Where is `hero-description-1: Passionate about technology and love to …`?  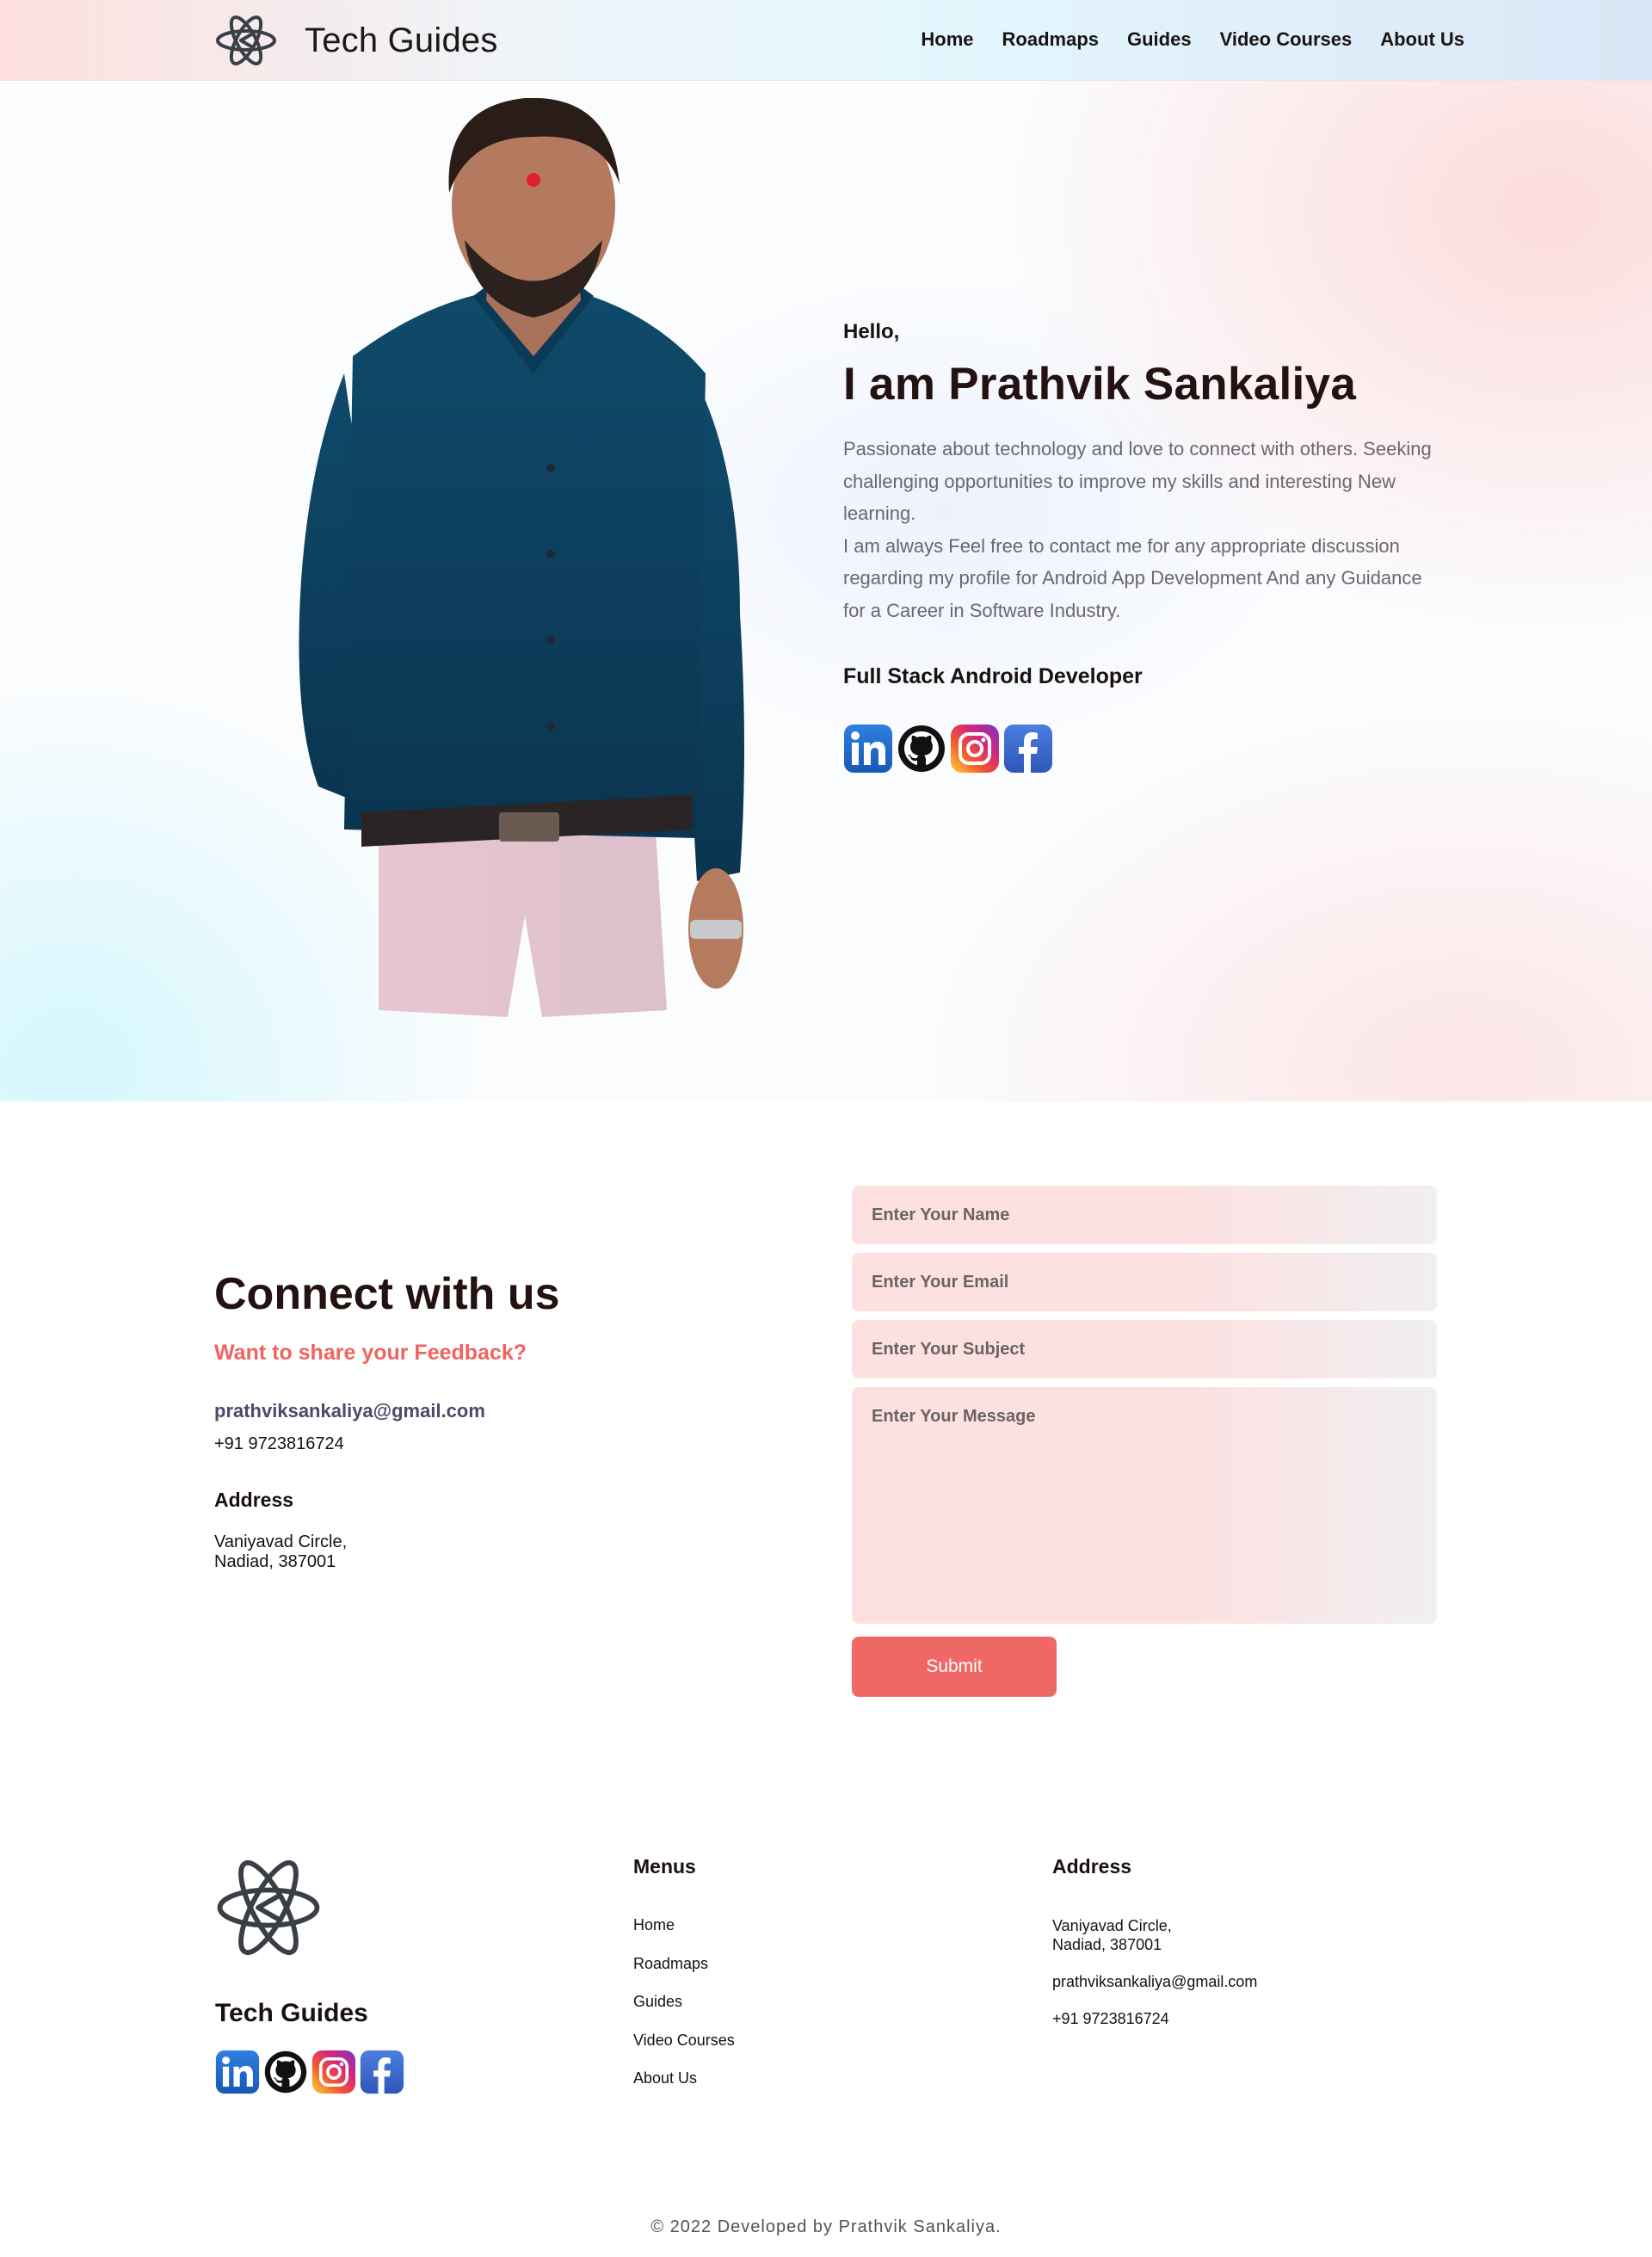 hero-description-1: Passionate about technology and love to … is located at coordinates (1137, 481).